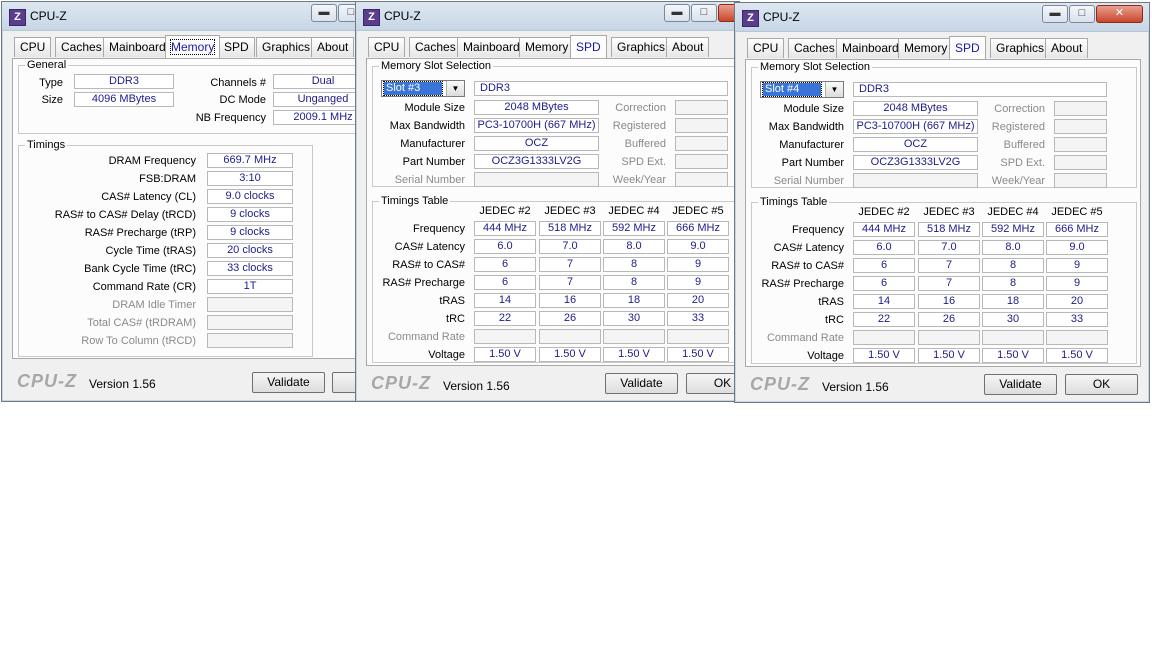 This screenshot has width=1152, height=648. What do you see at coordinates (184, 16) in the screenshot?
I see `title-bar: Z CPU-Z ▬ □` at bounding box center [184, 16].